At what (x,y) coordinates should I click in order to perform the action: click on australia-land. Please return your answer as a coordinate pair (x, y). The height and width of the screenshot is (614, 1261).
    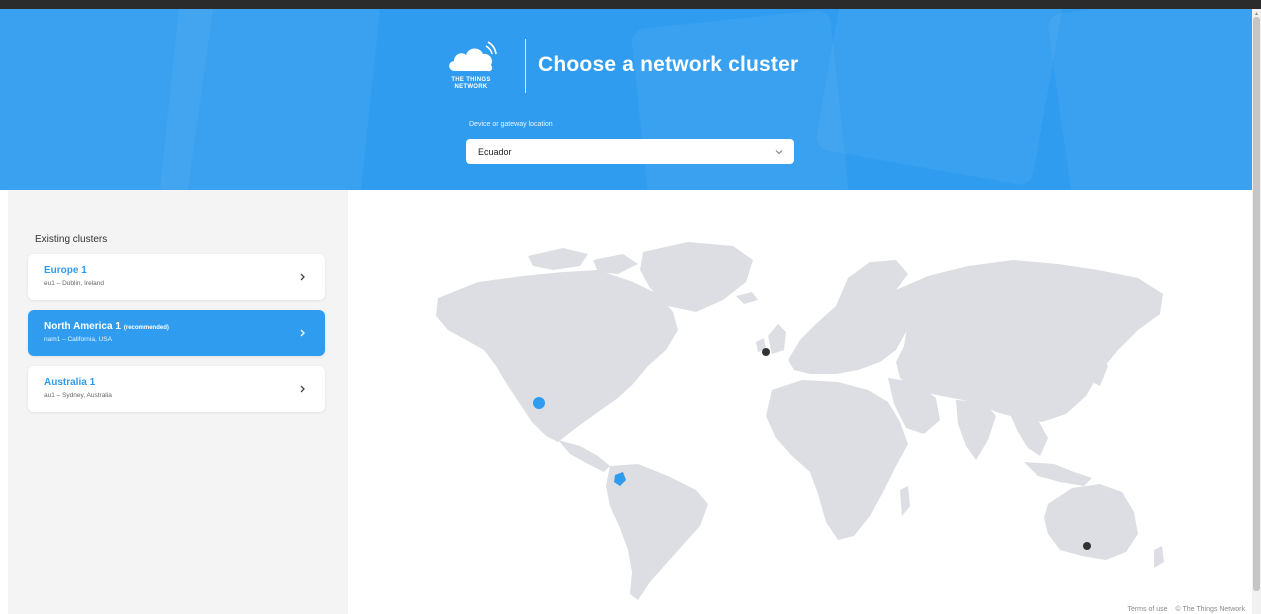
    Looking at the image, I should click on (1091, 522).